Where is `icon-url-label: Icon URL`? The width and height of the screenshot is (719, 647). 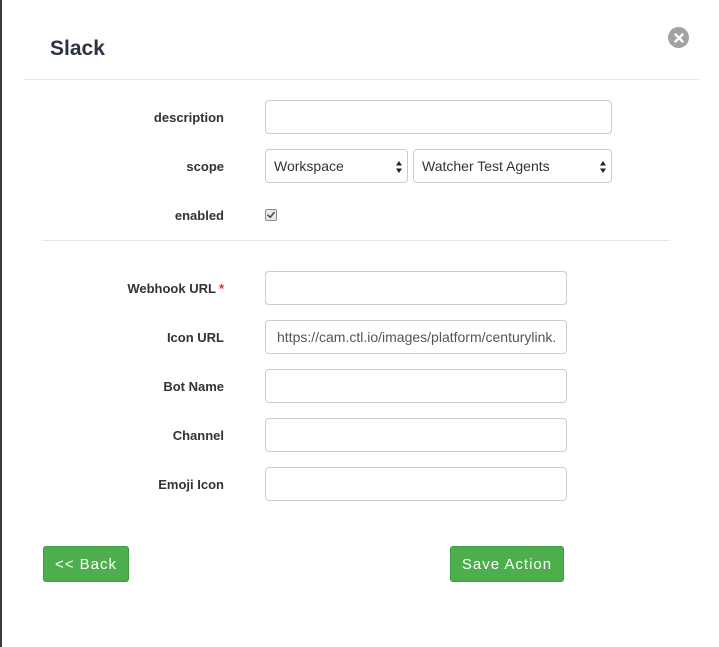 icon-url-label: Icon URL is located at coordinates (195, 337).